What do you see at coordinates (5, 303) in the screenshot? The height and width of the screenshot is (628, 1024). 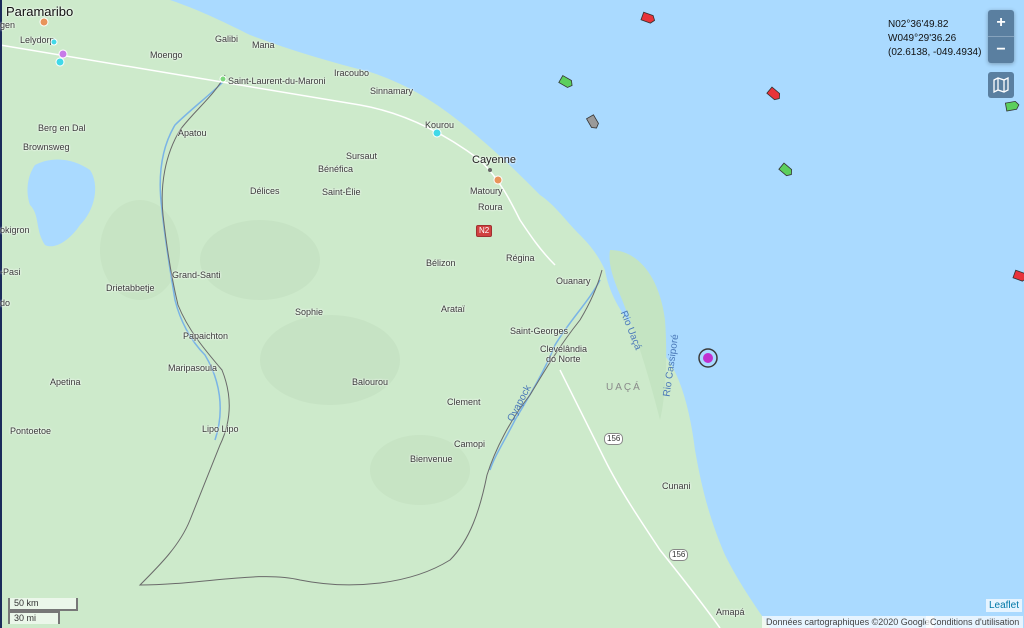 I see `place-label: do` at bounding box center [5, 303].